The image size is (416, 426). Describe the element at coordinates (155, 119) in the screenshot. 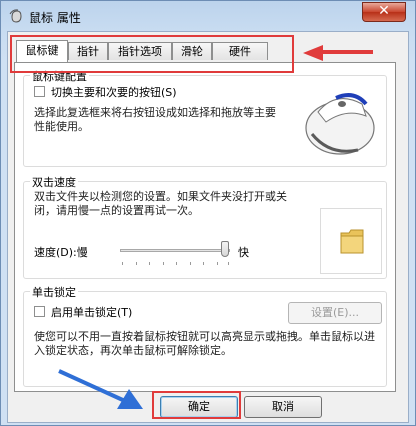

I see `button-config-description: 选择此复选框来将右按钮设成如选择和拖放等主要性能使用。` at that location.